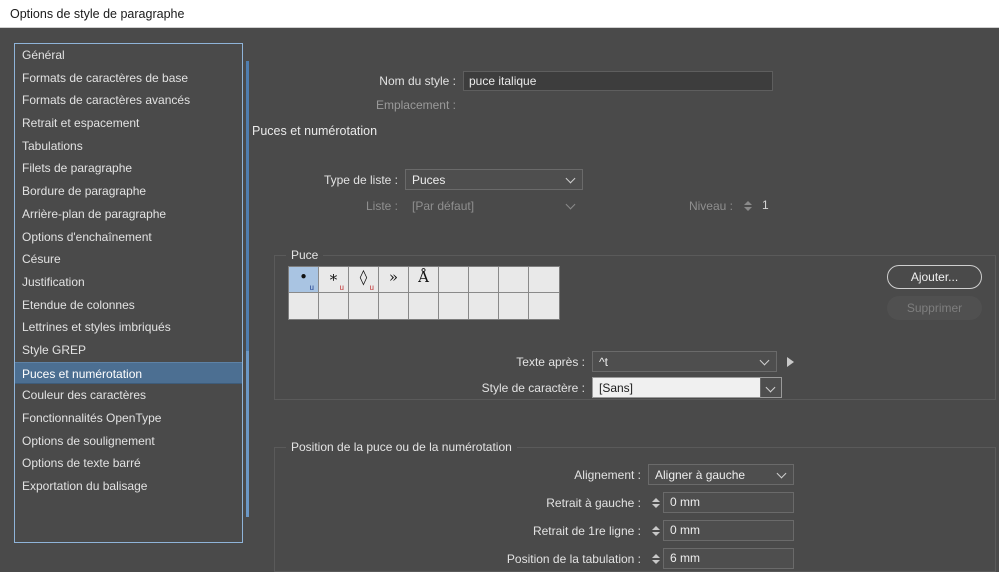 The height and width of the screenshot is (572, 999). I want to click on sidebar-item-label: Lettrines et styles imbriqués, so click(96, 327).